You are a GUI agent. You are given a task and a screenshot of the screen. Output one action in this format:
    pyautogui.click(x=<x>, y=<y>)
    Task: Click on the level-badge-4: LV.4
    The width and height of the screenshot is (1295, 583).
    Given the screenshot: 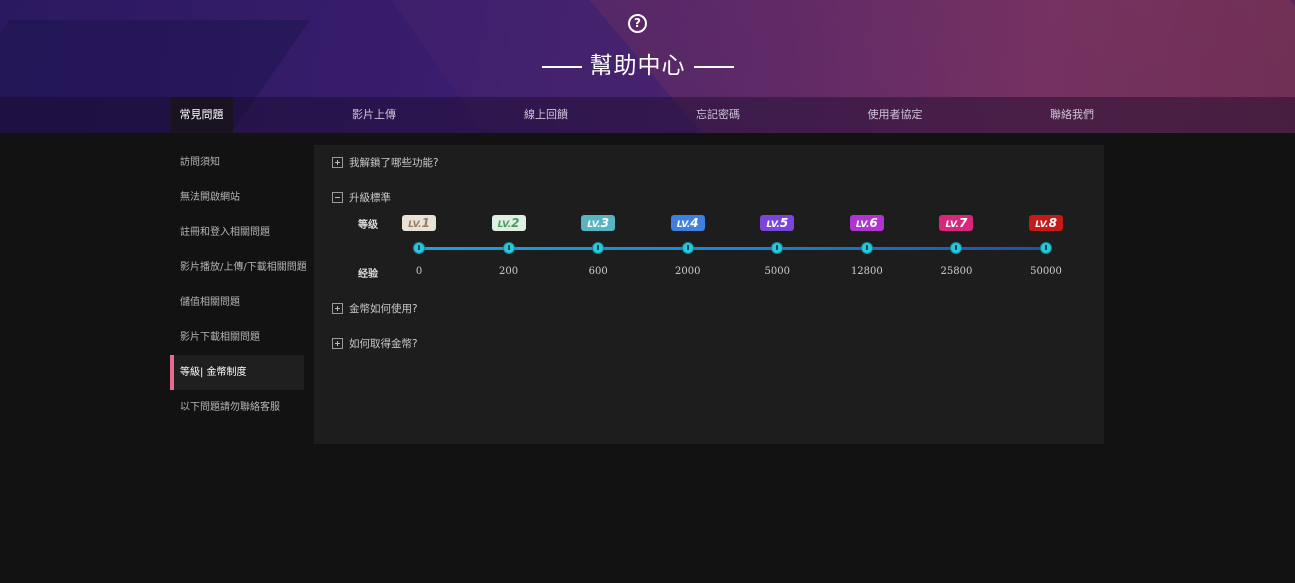 What is the action you would take?
    pyautogui.click(x=687, y=223)
    